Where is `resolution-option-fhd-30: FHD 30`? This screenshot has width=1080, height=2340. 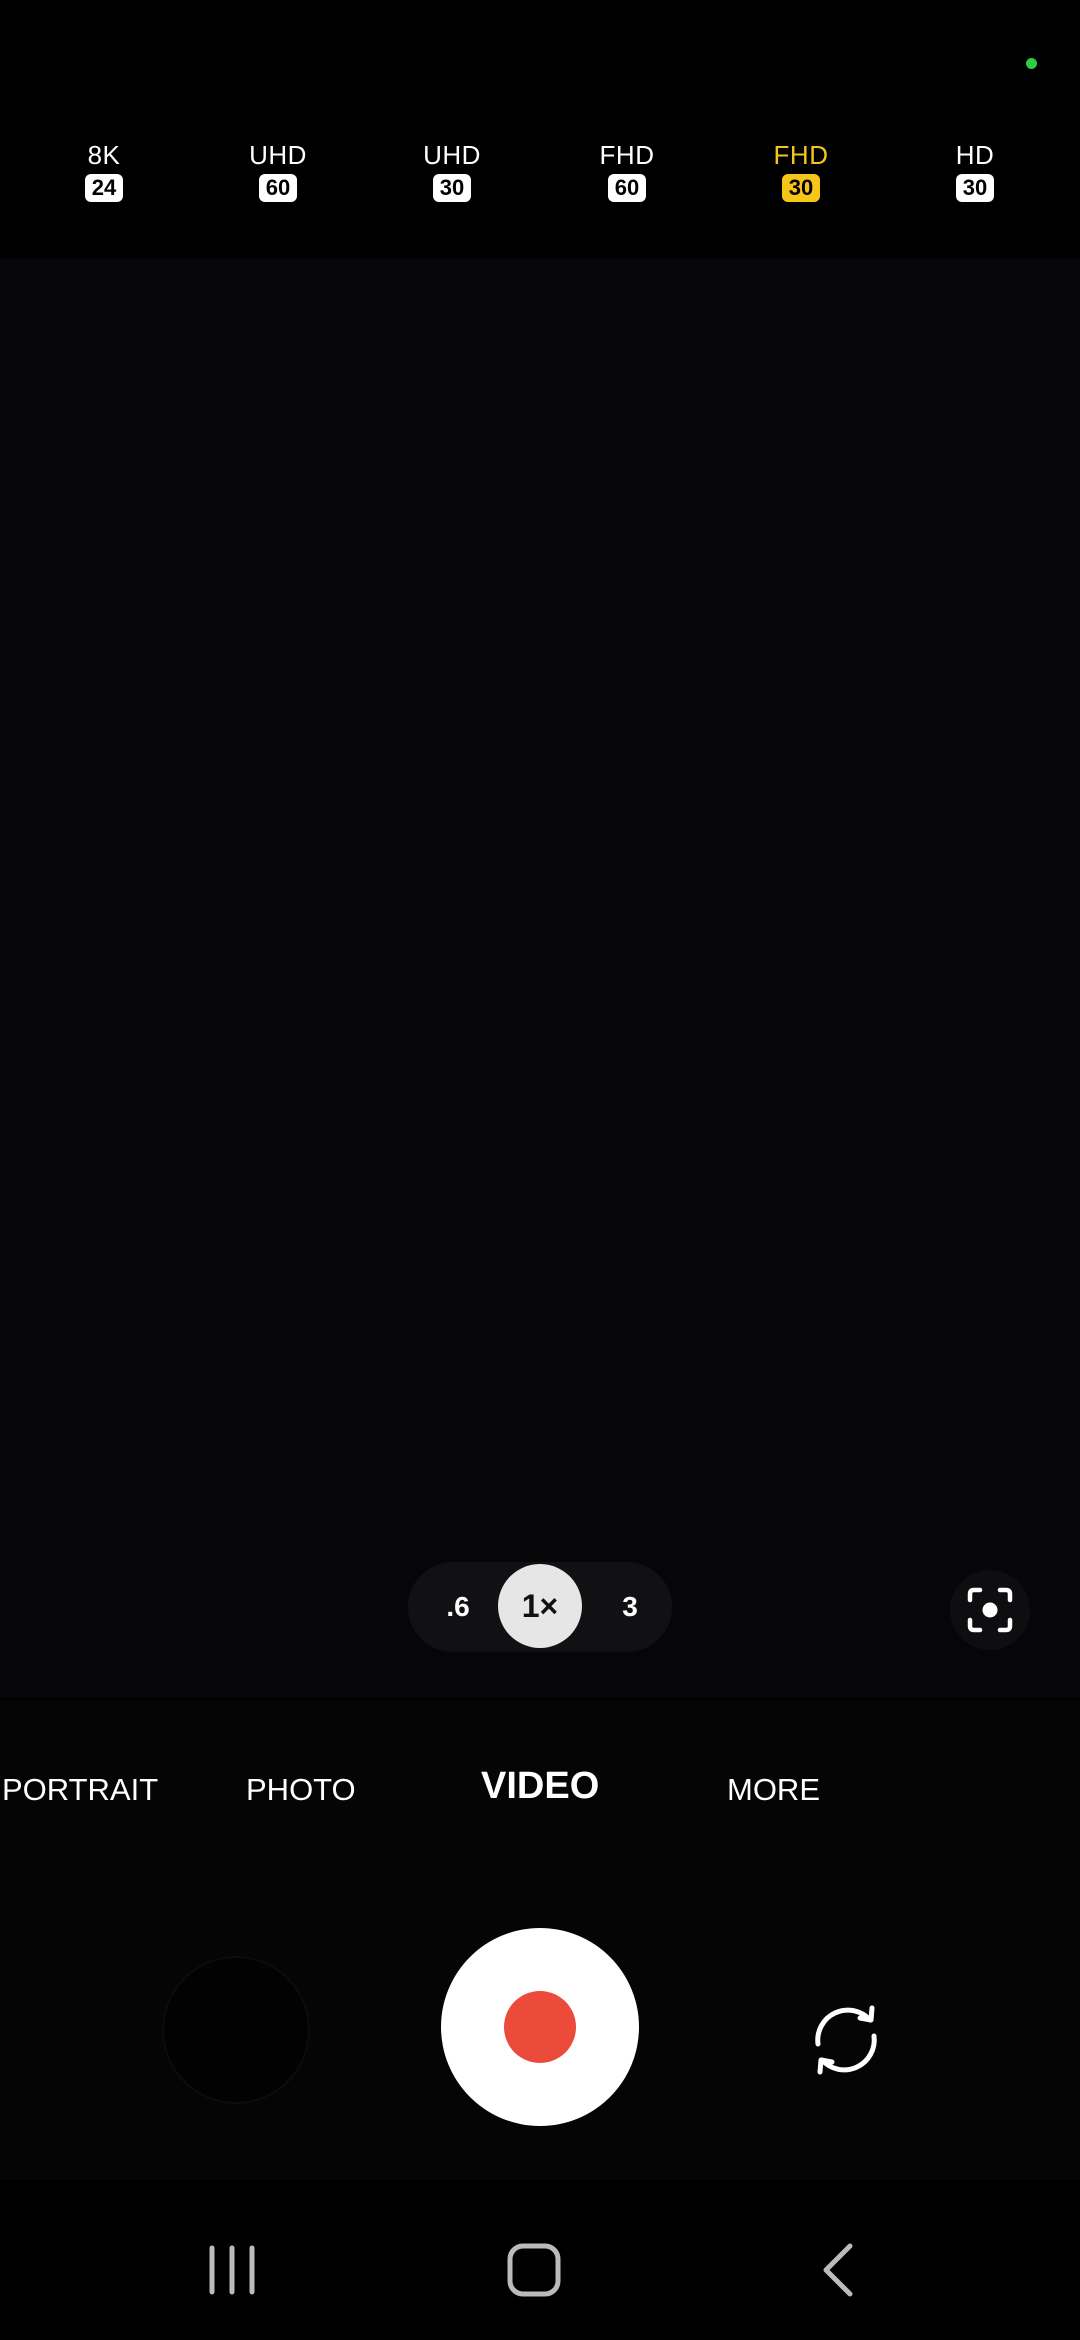 resolution-option-fhd-30: FHD 30 is located at coordinates (801, 171).